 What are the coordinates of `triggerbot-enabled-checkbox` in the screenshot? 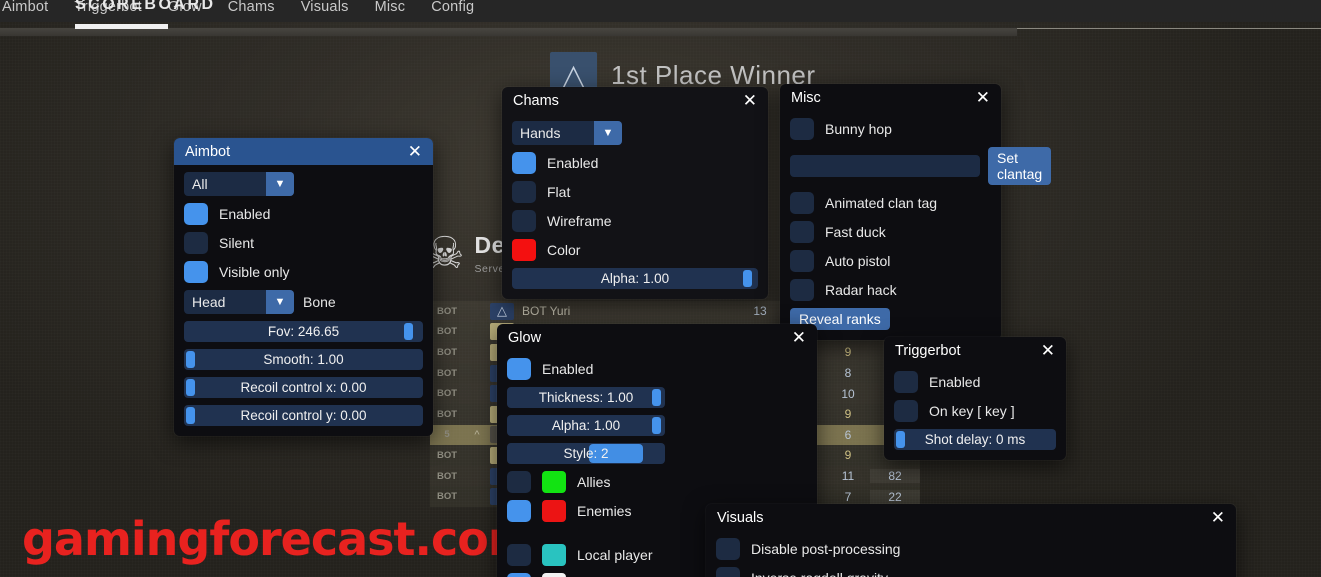 It's located at (906, 382).